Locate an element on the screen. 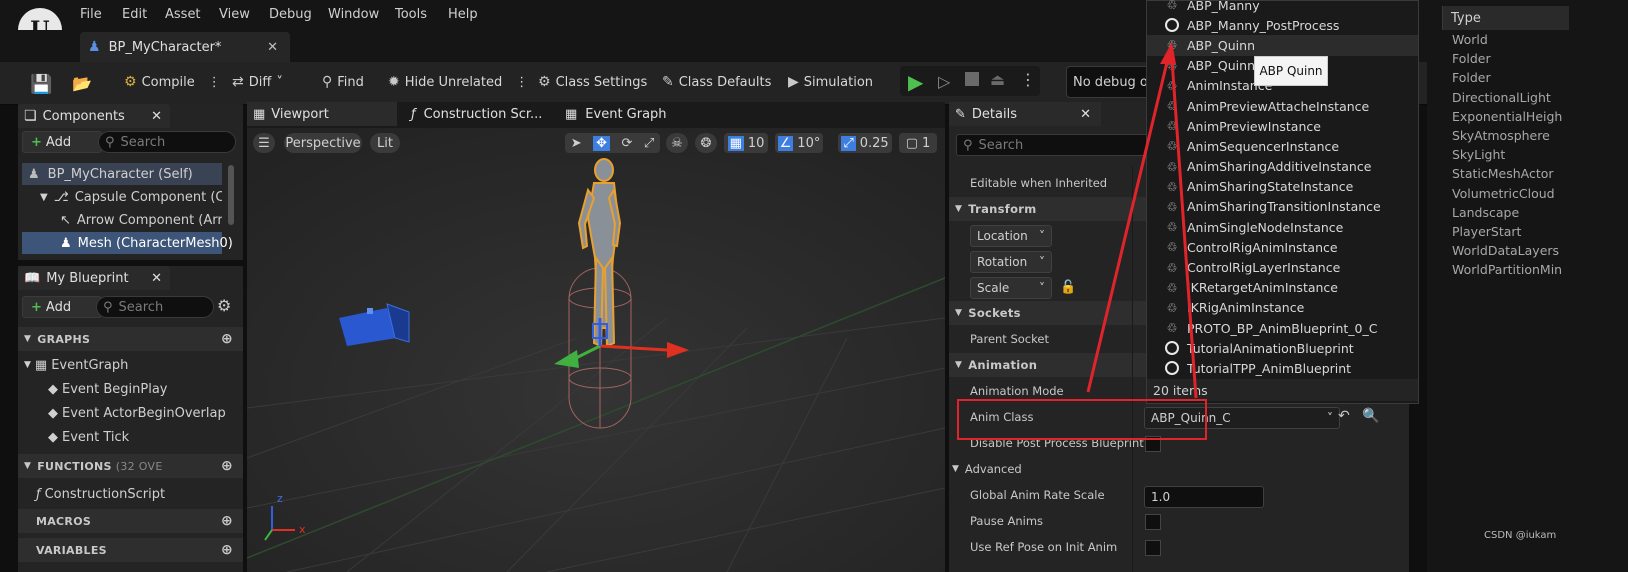 This screenshot has height=572, width=1628. annotation-arrows is located at coordinates (1142, 220).